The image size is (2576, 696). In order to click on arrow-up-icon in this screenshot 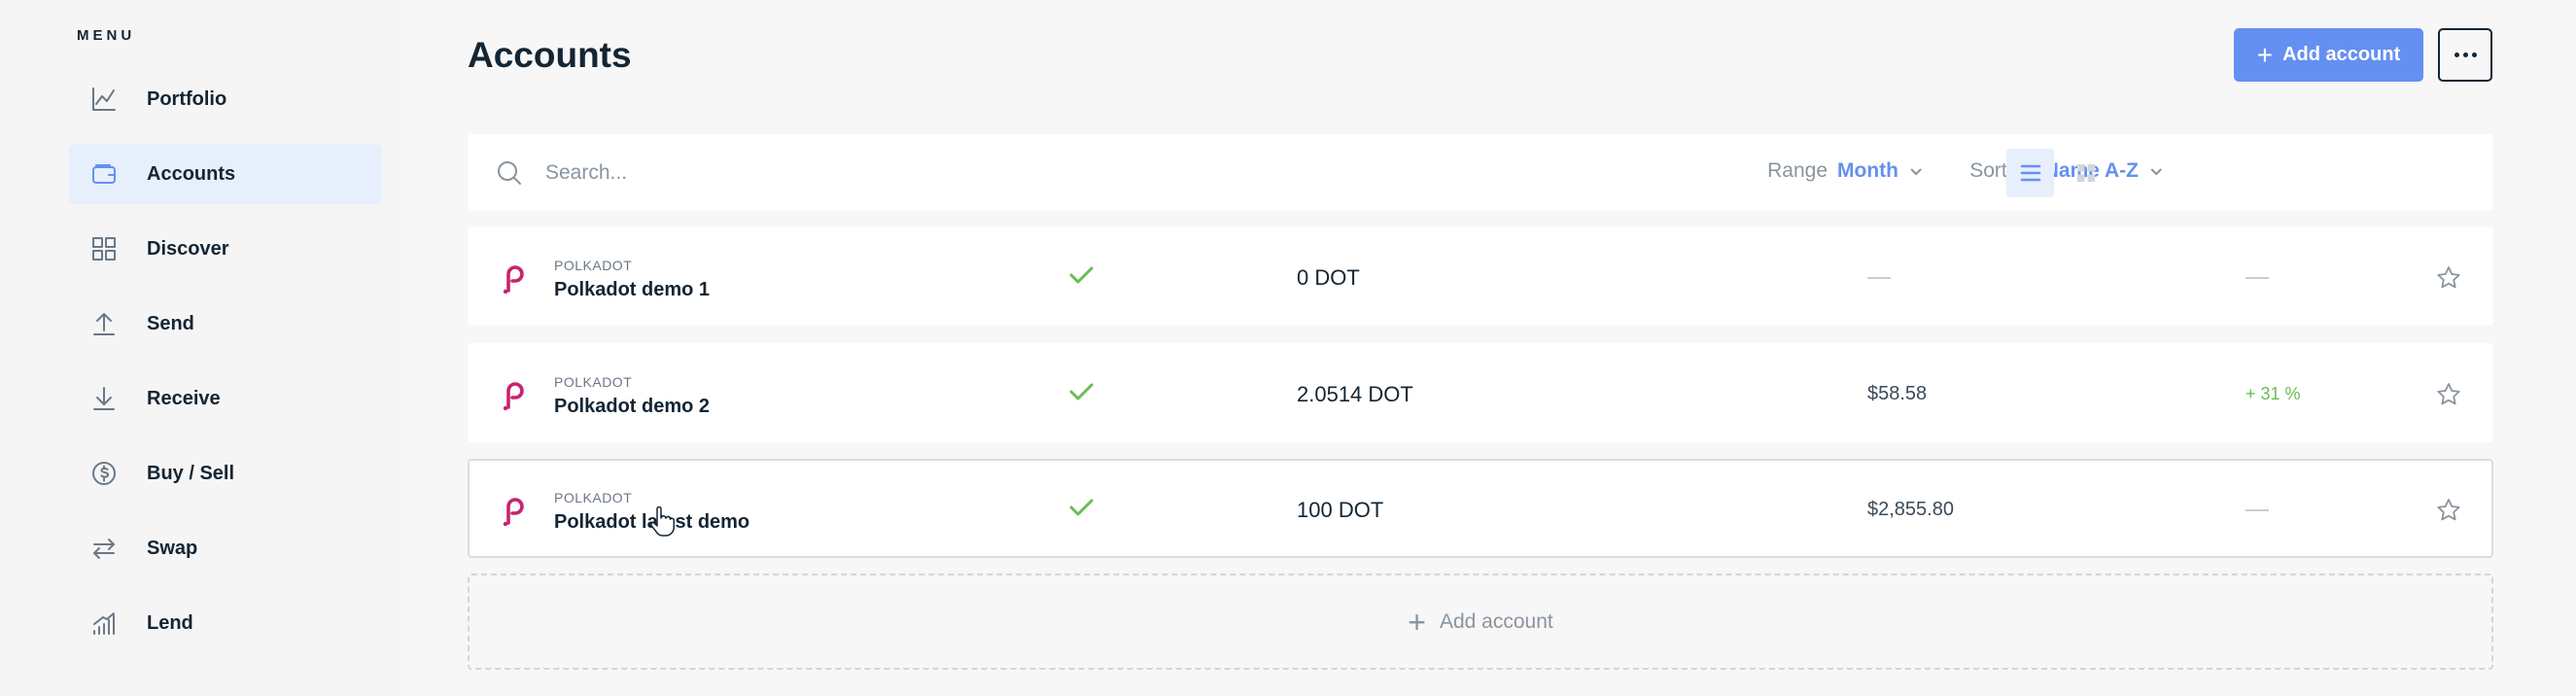, I will do `click(104, 323)`.